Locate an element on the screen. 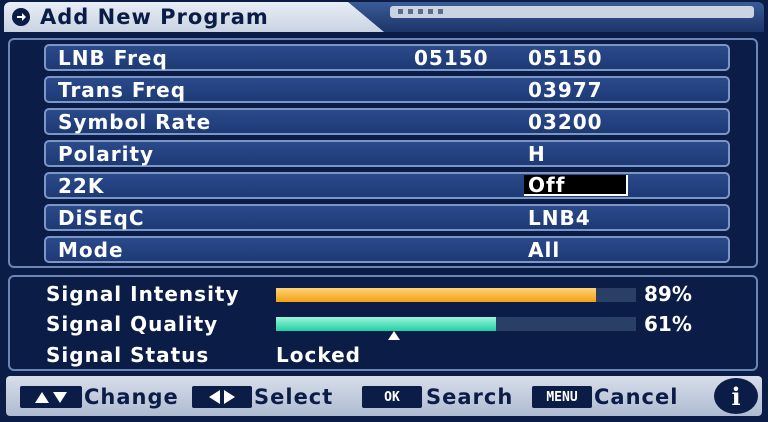 This screenshot has width=768, height=422. setting-row-lnb-freq: LNB Freq 05150 05150 is located at coordinates (387, 57).